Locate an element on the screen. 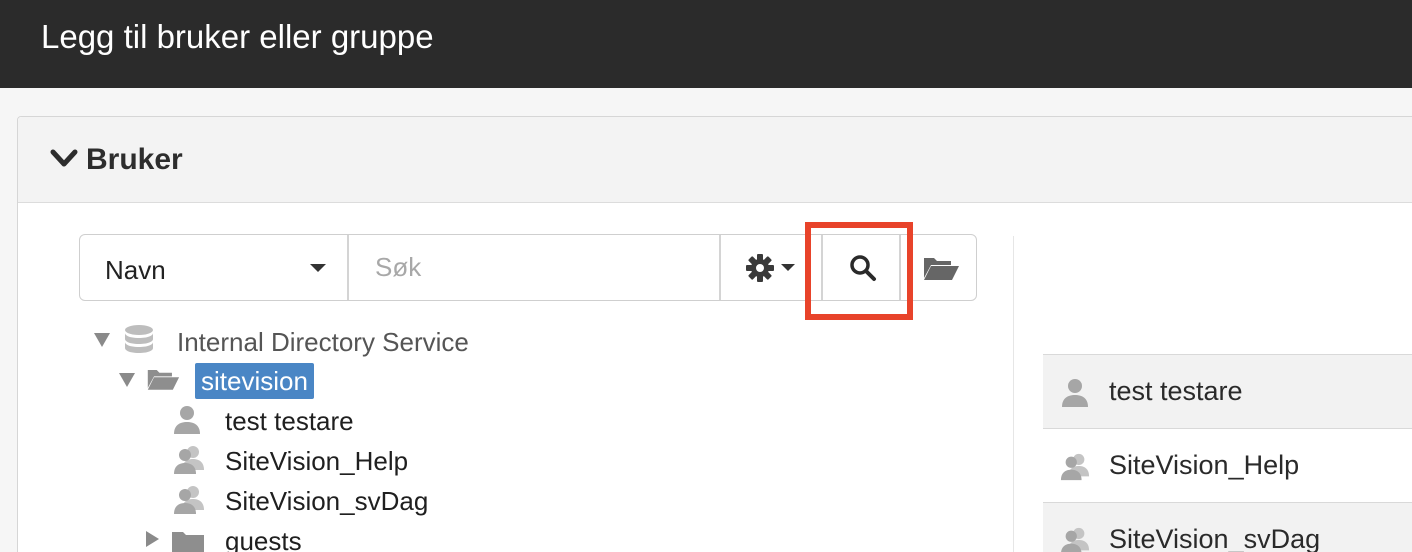  list-item: SiteVision_Help is located at coordinates (1227, 465).